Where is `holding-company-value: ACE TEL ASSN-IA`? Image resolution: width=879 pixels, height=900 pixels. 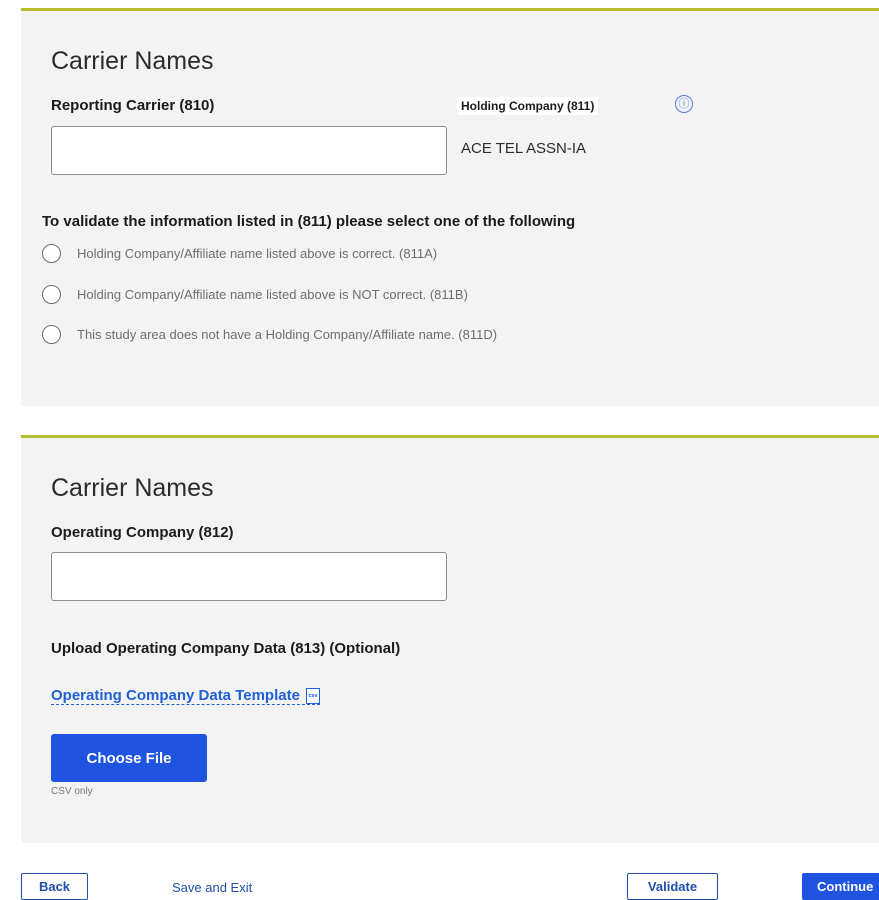 holding-company-value: ACE TEL ASSN-IA is located at coordinates (524, 148).